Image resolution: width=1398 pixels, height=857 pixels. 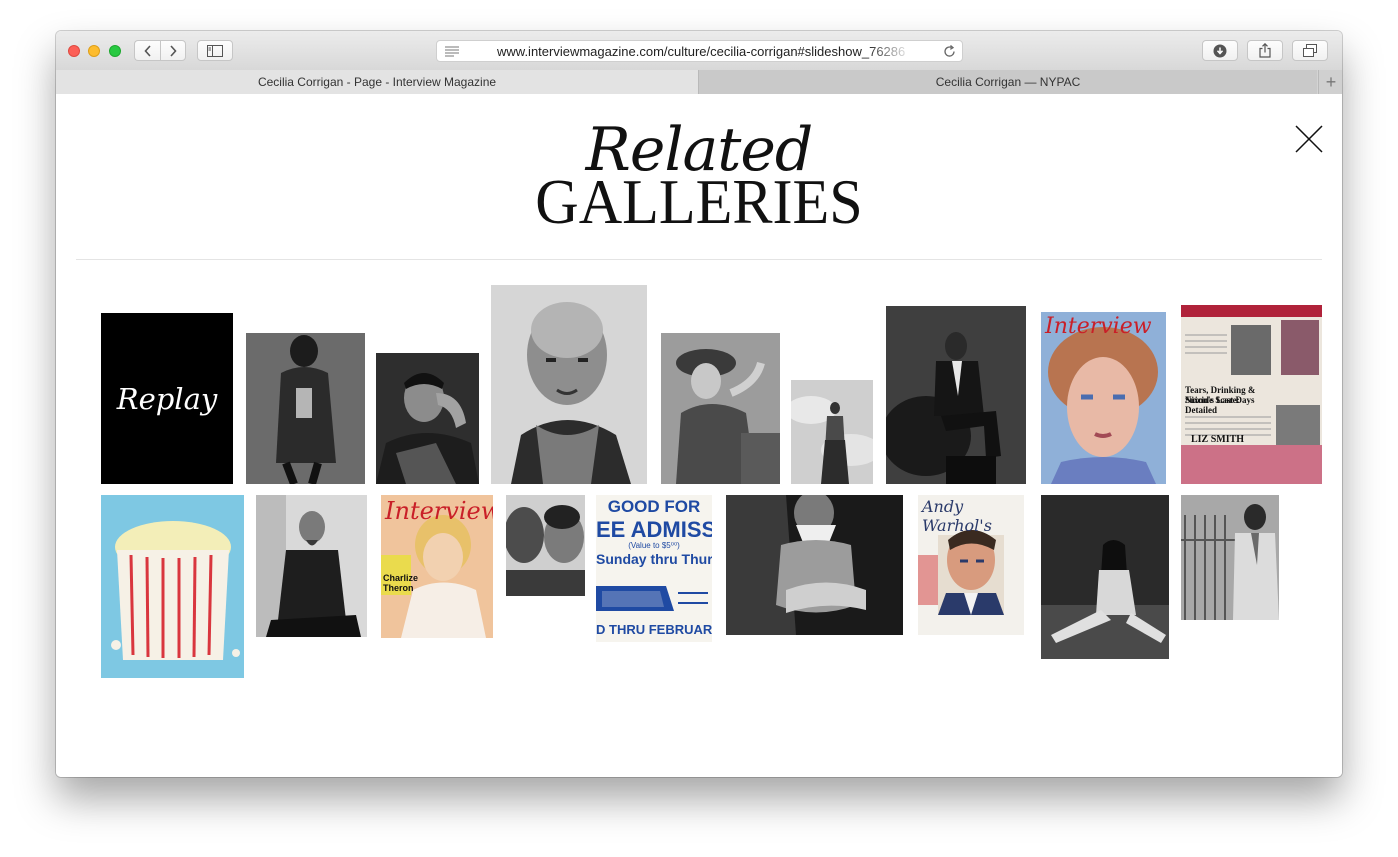 I want to click on minimize-window-button, so click(x=94, y=51).